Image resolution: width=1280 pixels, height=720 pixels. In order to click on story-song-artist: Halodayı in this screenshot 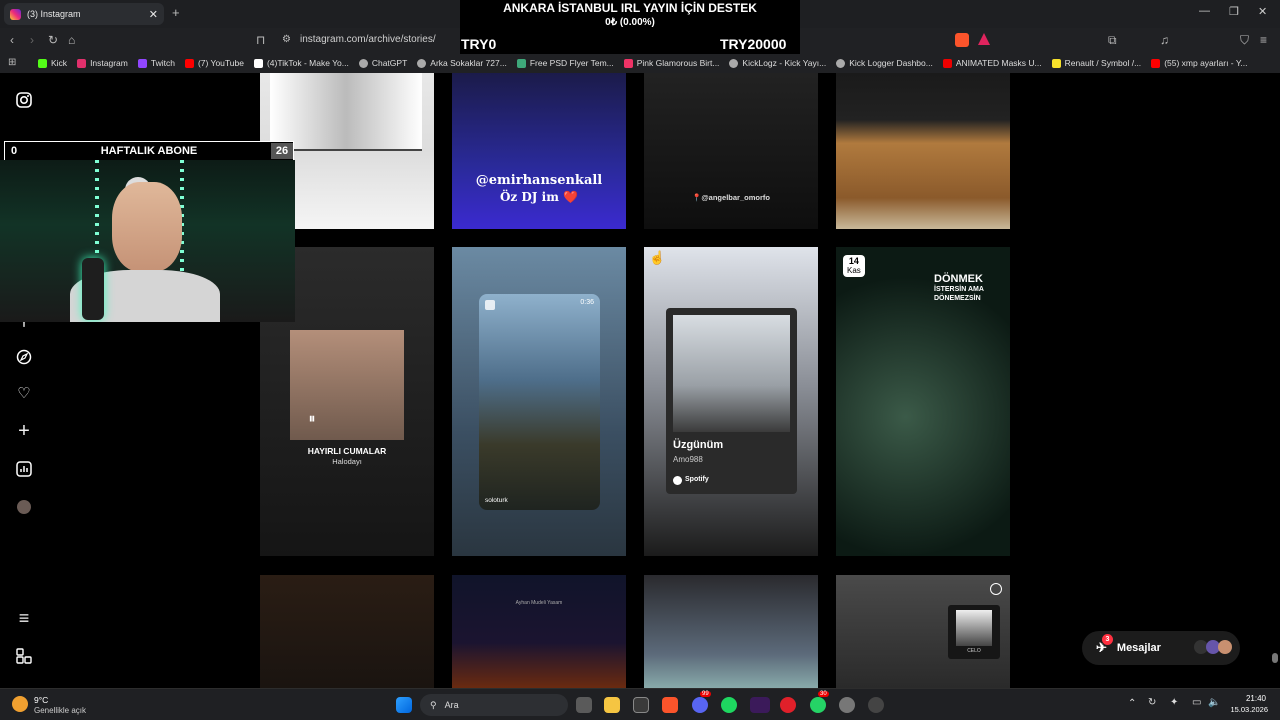, I will do `click(347, 461)`.